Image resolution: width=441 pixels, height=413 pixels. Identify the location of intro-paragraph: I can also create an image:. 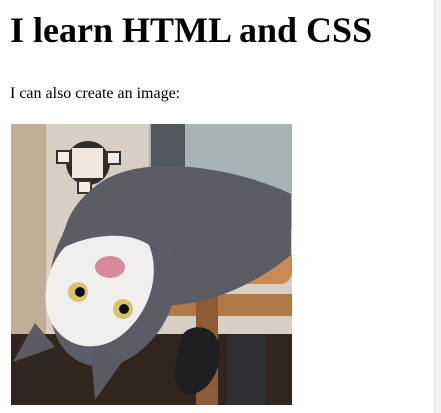
(95, 93).